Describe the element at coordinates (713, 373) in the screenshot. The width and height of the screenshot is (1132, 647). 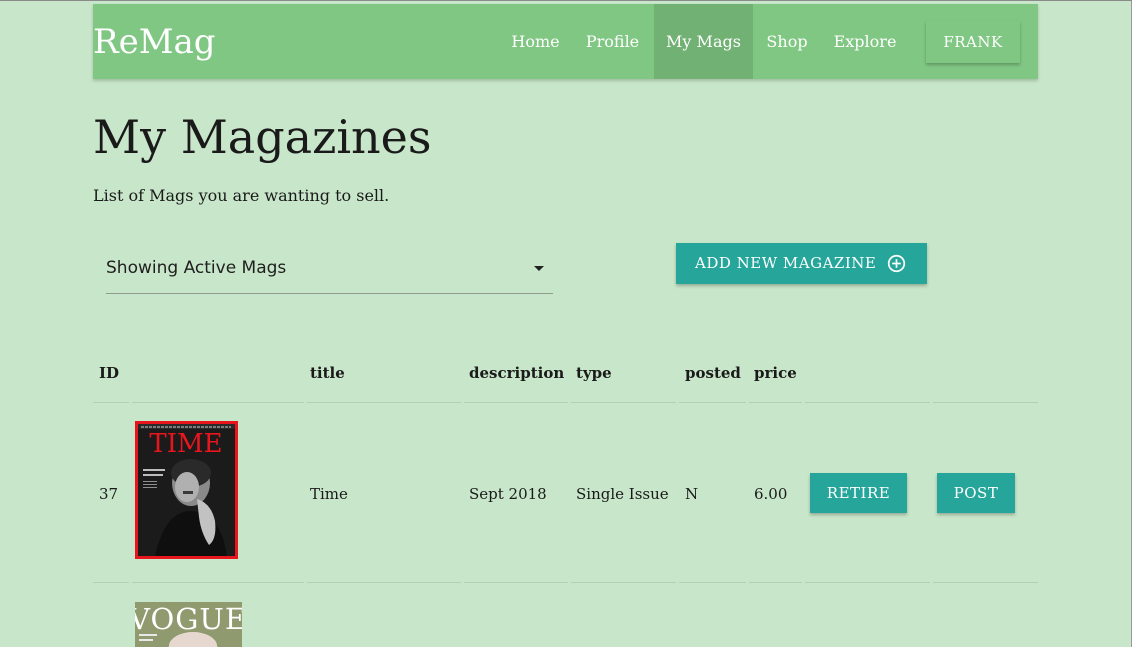
I see `column-header-posted: posted` at that location.